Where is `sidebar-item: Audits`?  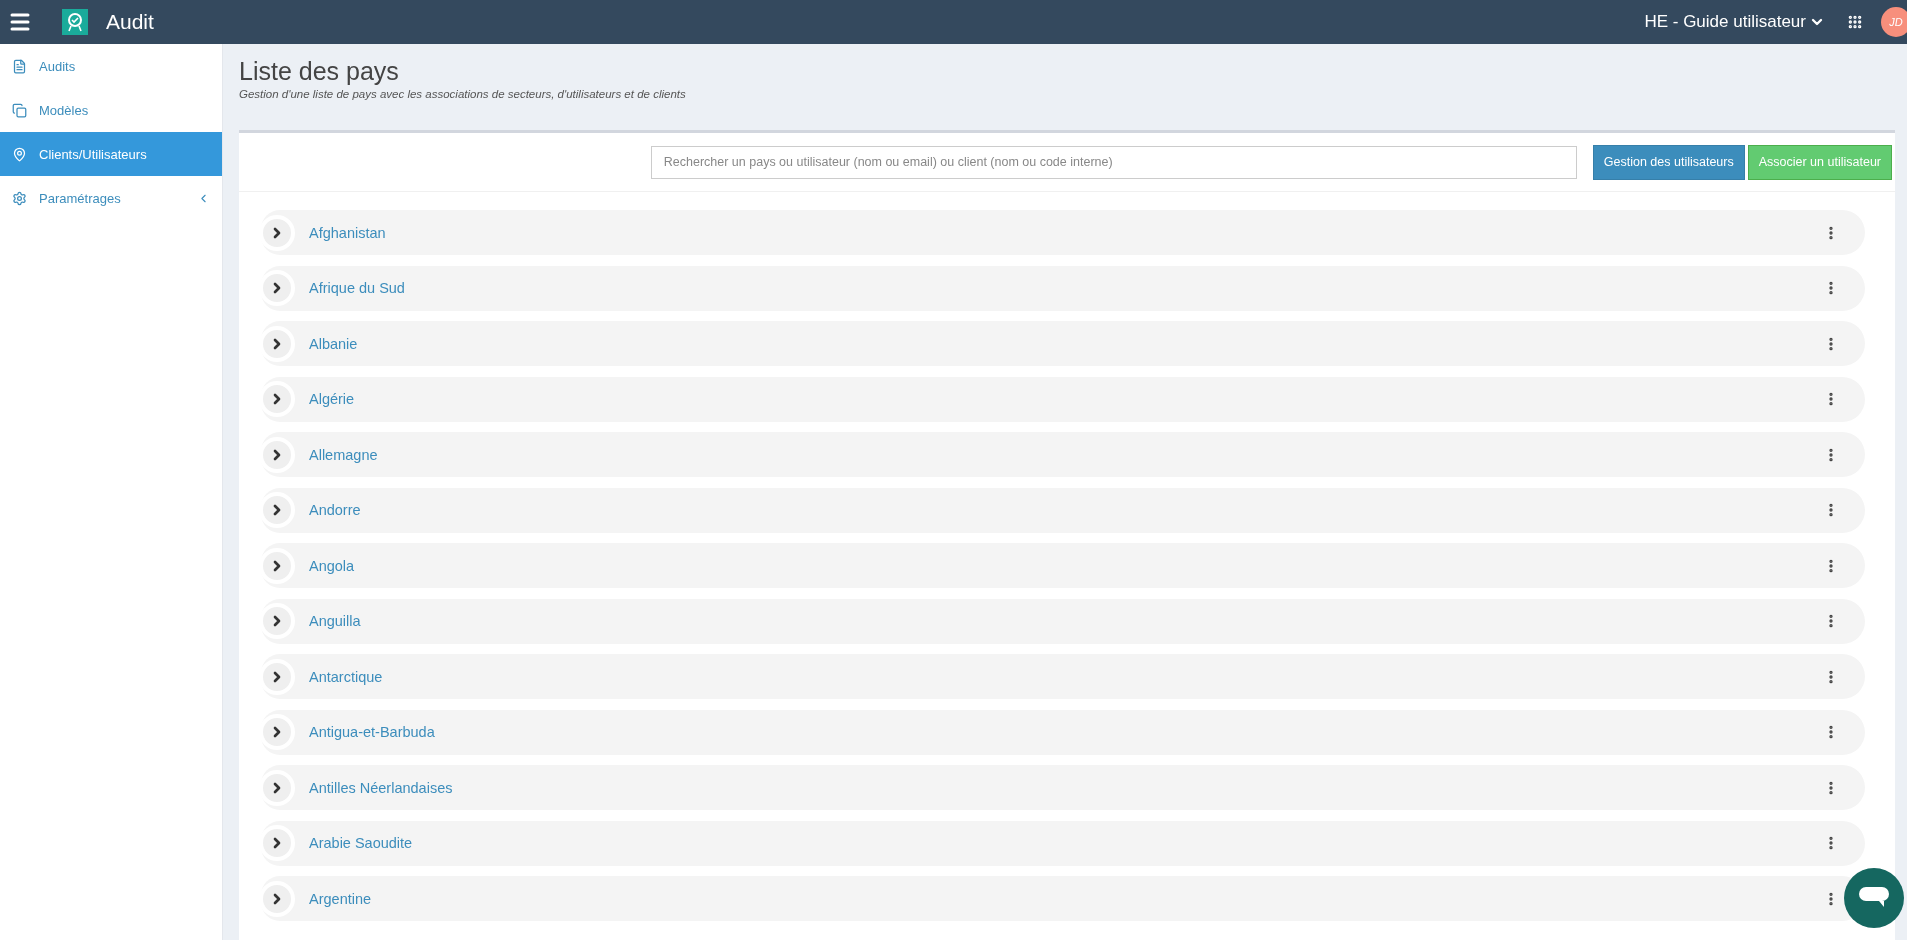 sidebar-item: Audits is located at coordinates (111, 66).